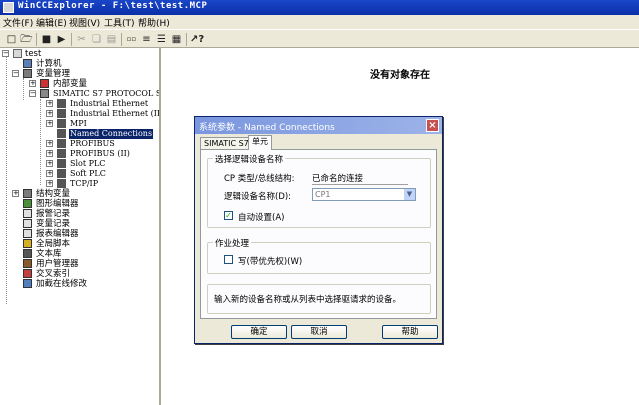  What do you see at coordinates (197, 39) in the screenshot?
I see `help-icon: ↗?` at bounding box center [197, 39].